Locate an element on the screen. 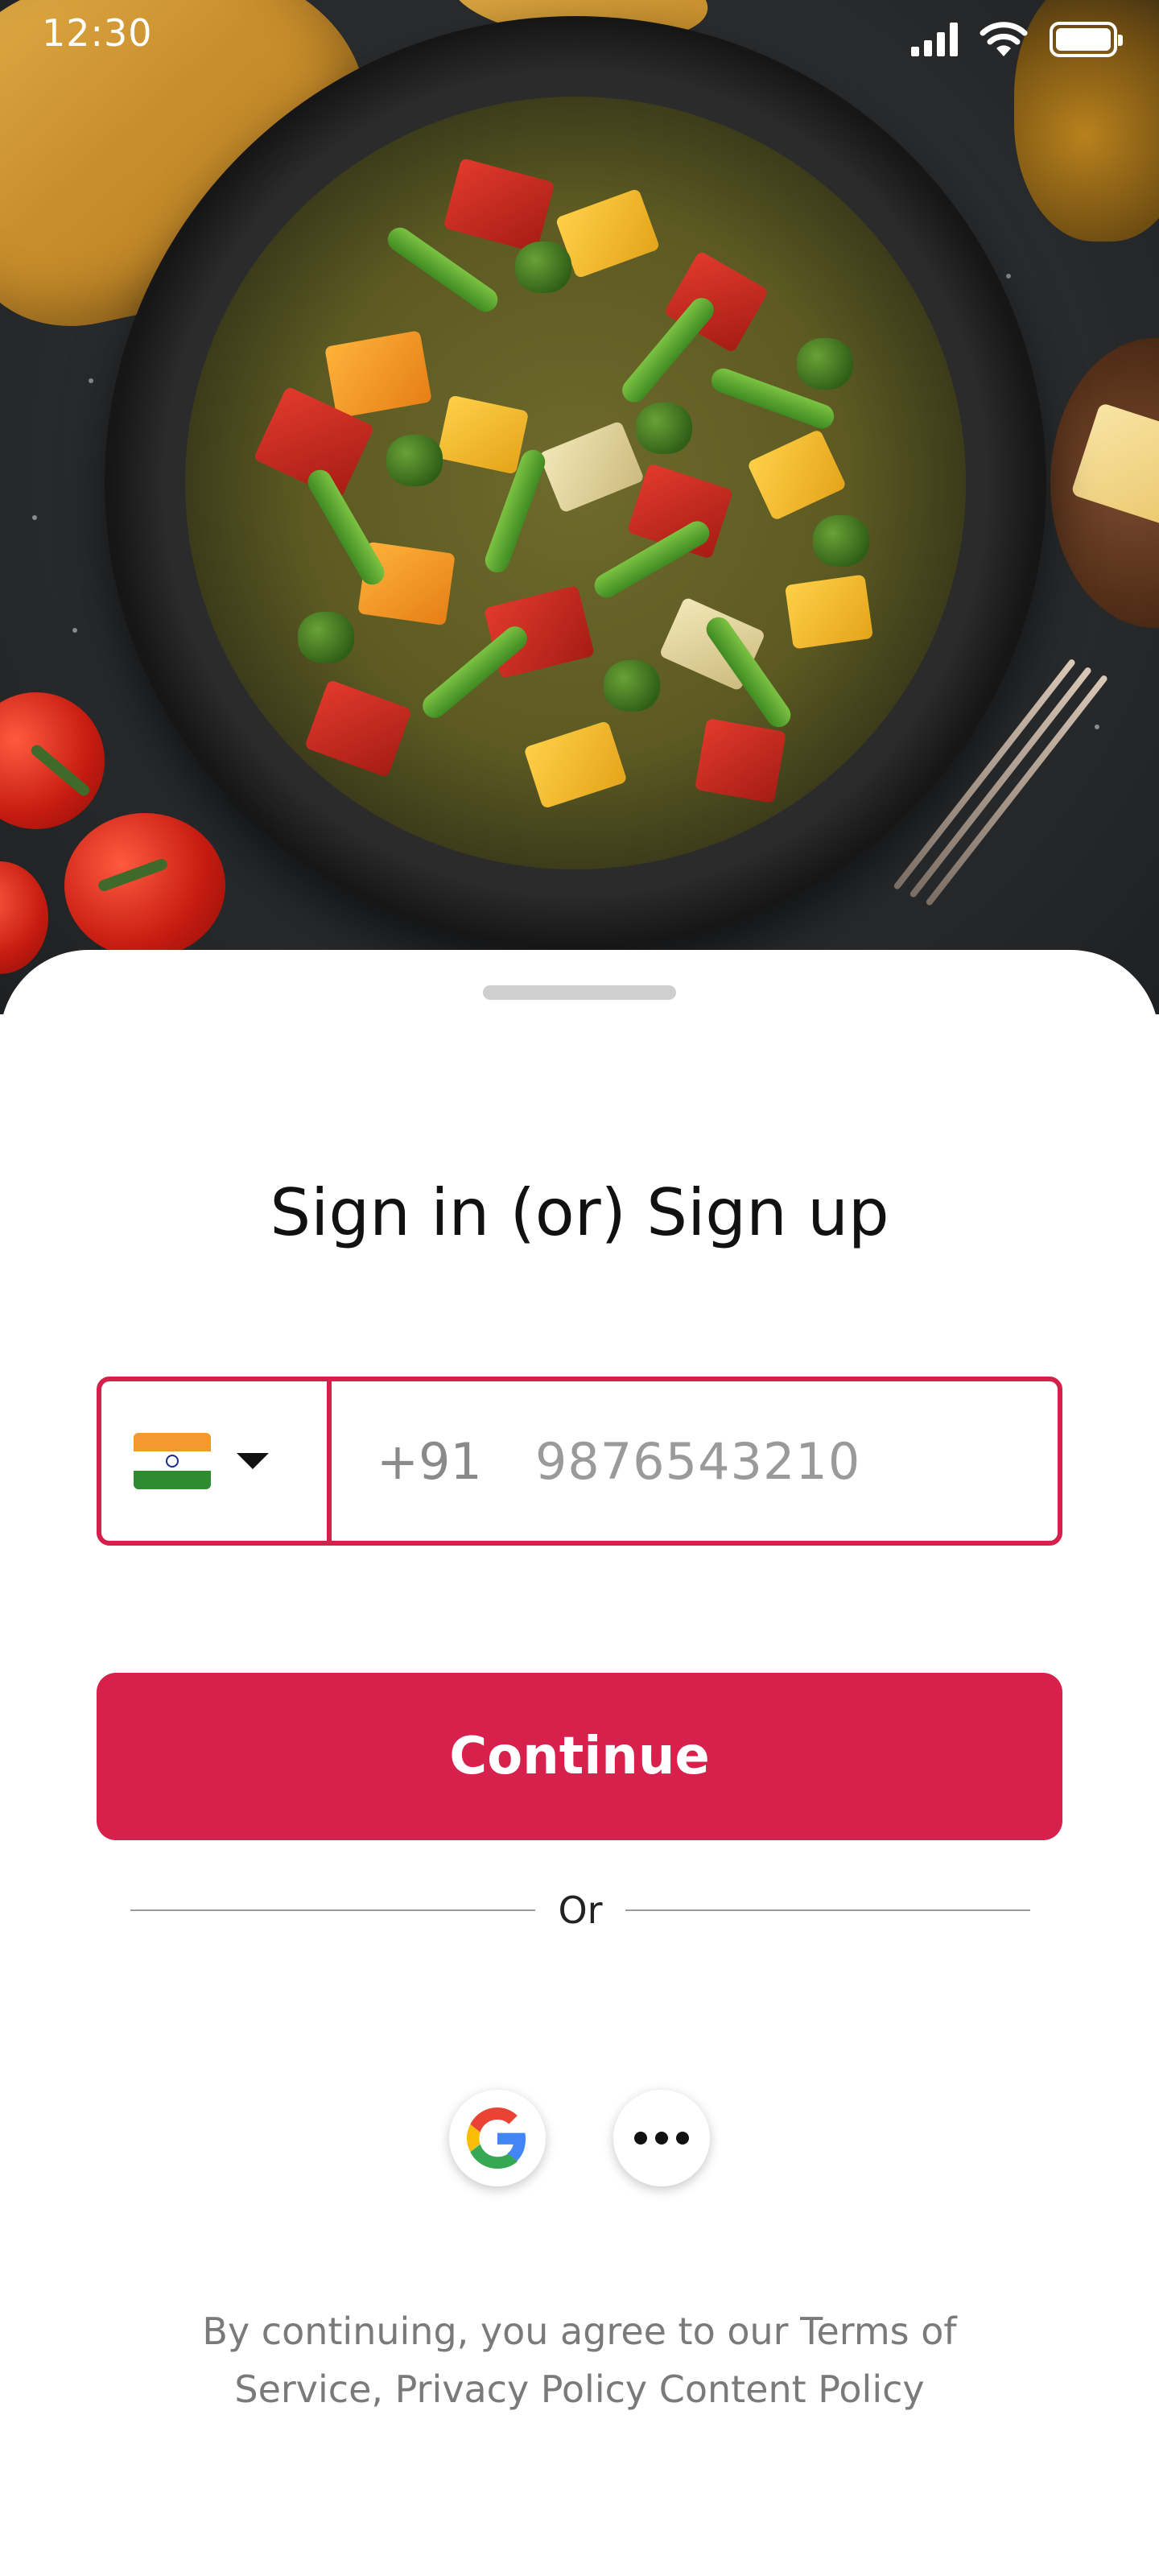 Image resolution: width=1159 pixels, height=2576 pixels. battery-icon is located at coordinates (1086, 39).